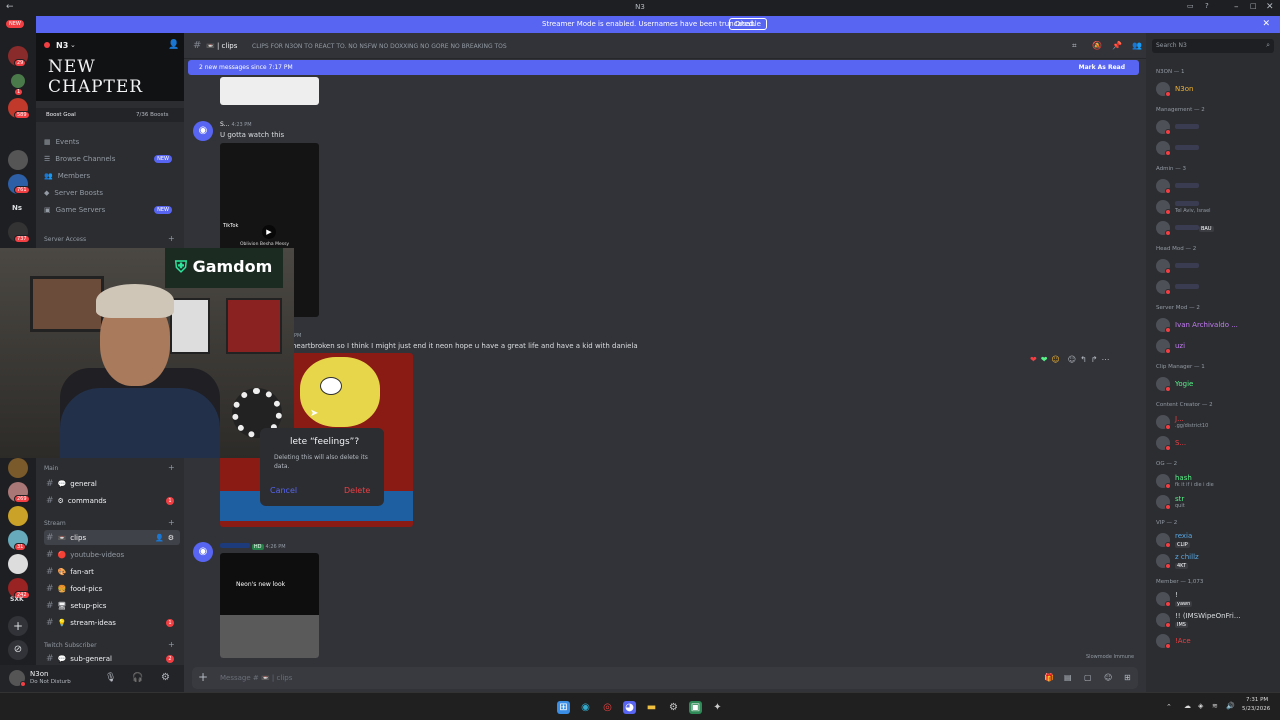  I want to click on message-author: S... 4:23 PM, so click(236, 124).